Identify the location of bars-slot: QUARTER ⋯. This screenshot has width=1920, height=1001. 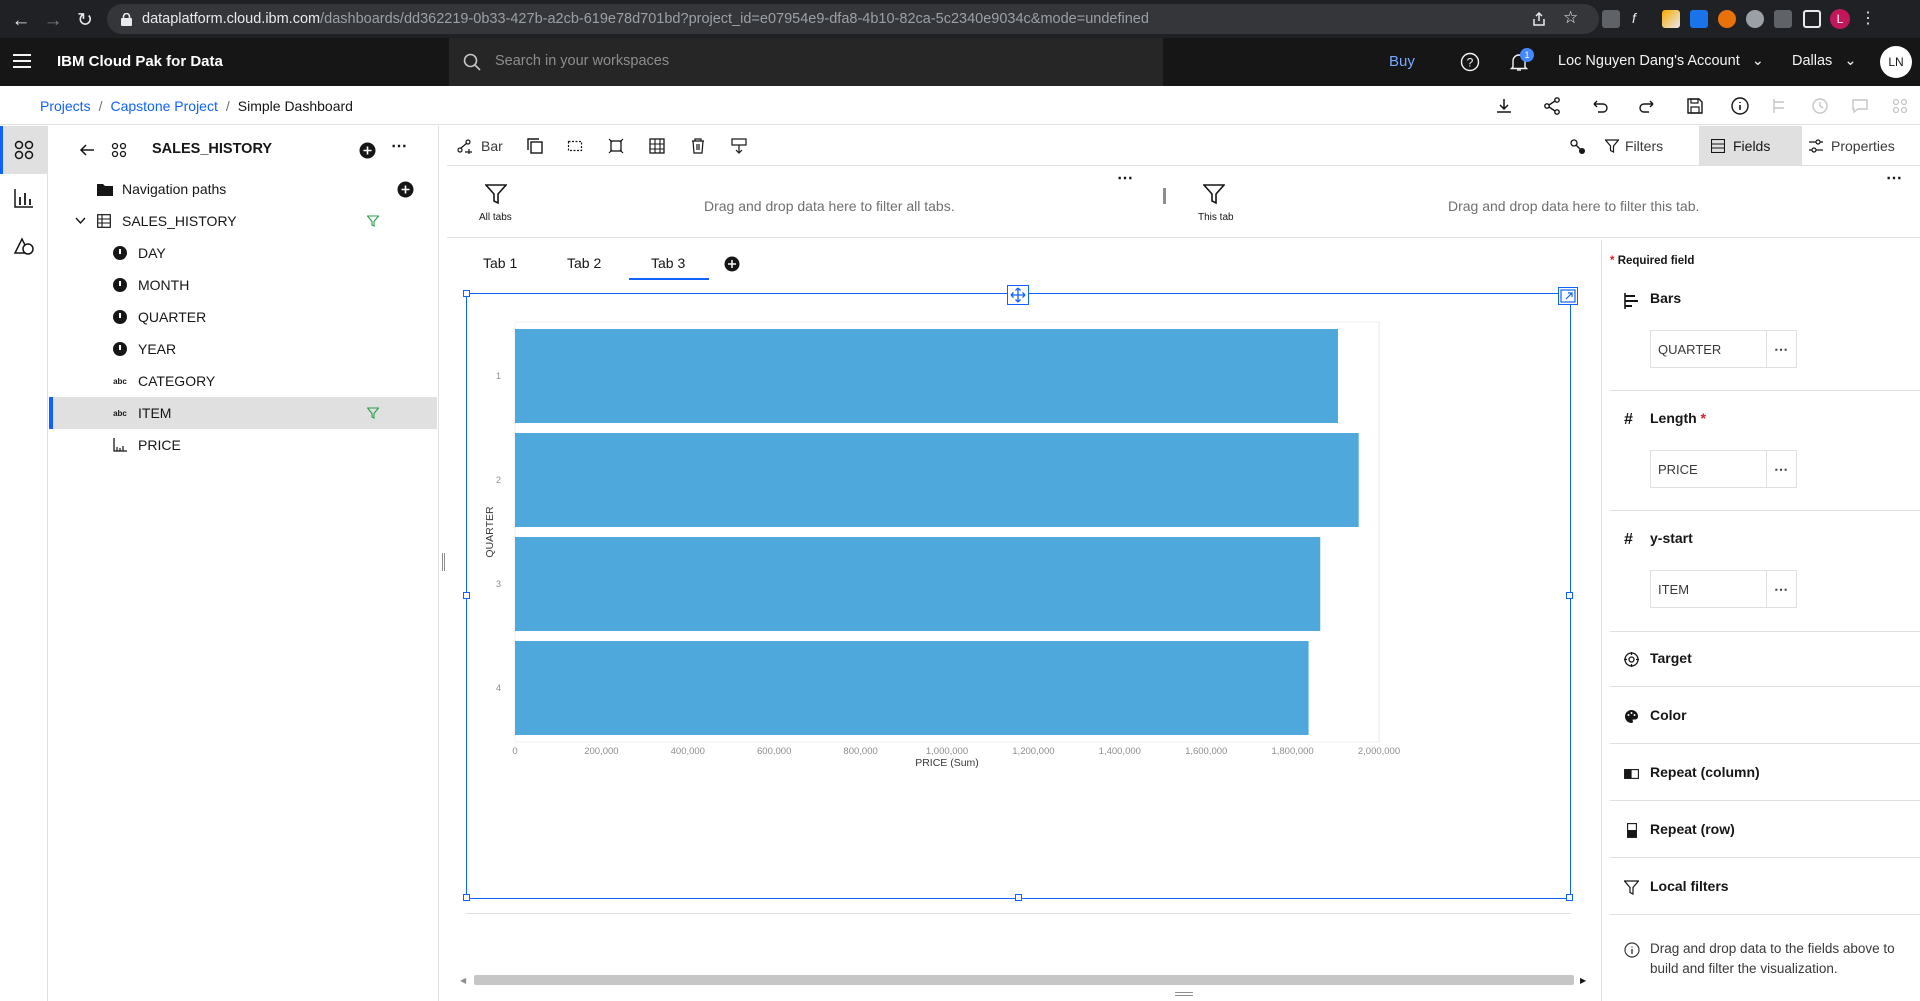
(1723, 349).